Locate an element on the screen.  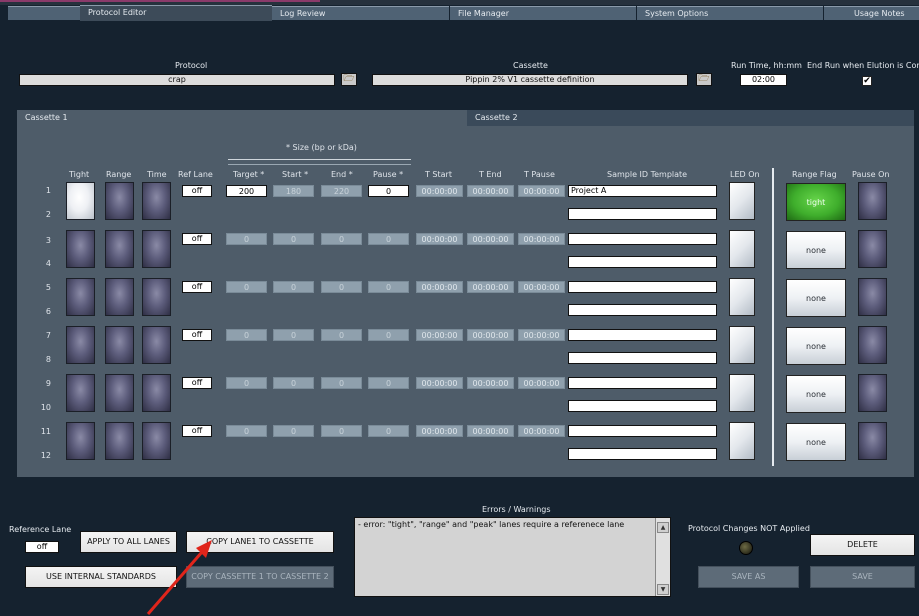
tab-usage-notes: Usage Notes is located at coordinates (871, 13).